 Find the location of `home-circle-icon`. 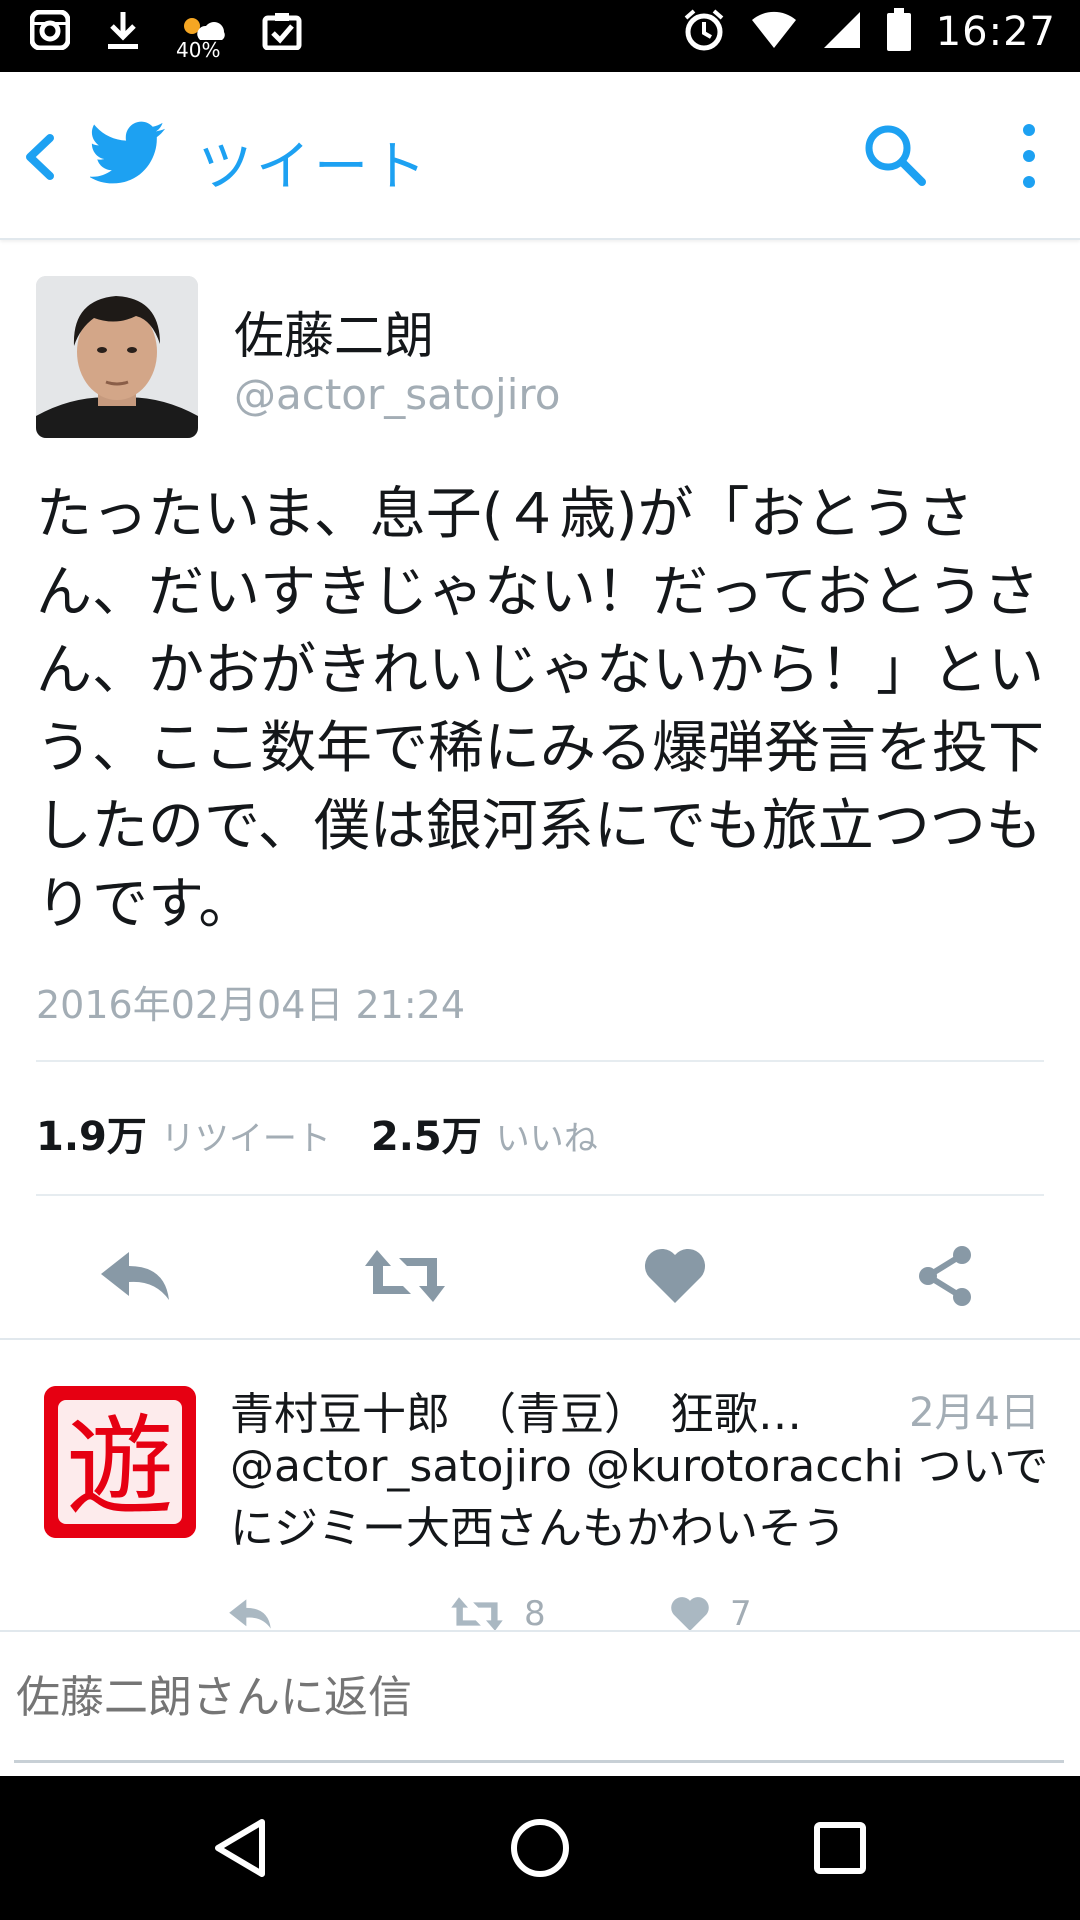

home-circle-icon is located at coordinates (540, 1848).